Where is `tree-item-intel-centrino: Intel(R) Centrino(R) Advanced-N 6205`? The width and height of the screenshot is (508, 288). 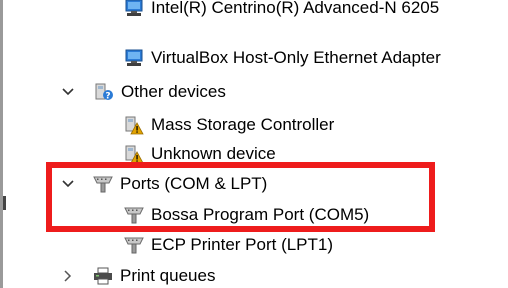 tree-item-intel-centrino: Intel(R) Centrino(R) Advanced-N 6205 is located at coordinates (281, 10).